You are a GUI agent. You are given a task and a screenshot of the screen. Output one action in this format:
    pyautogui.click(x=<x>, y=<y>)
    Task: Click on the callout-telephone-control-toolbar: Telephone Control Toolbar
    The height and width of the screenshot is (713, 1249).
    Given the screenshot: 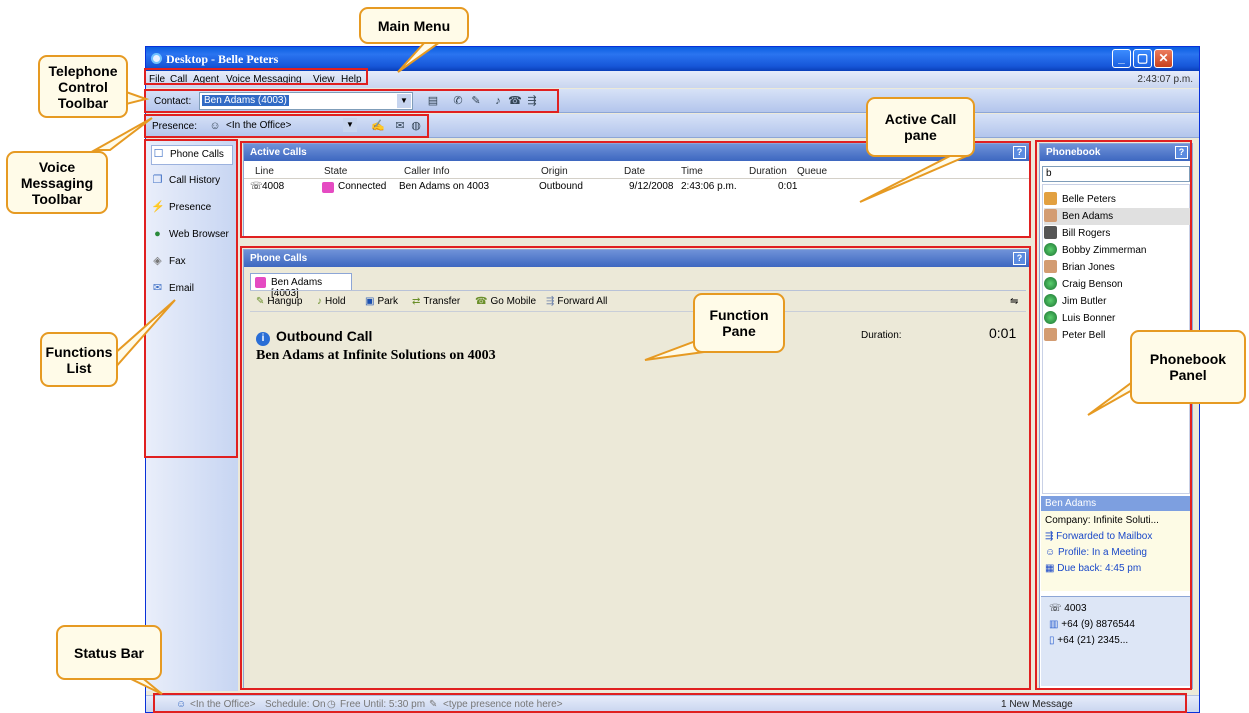 What is the action you would take?
    pyautogui.click(x=83, y=86)
    